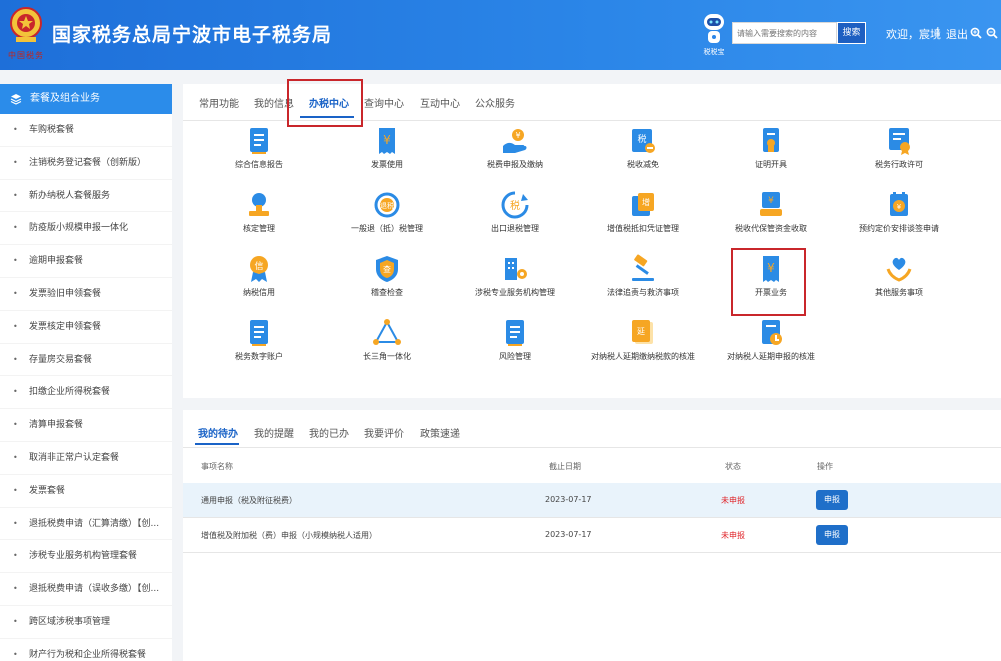  Describe the element at coordinates (259, 204) in the screenshot. I see `stamp-icon` at that location.